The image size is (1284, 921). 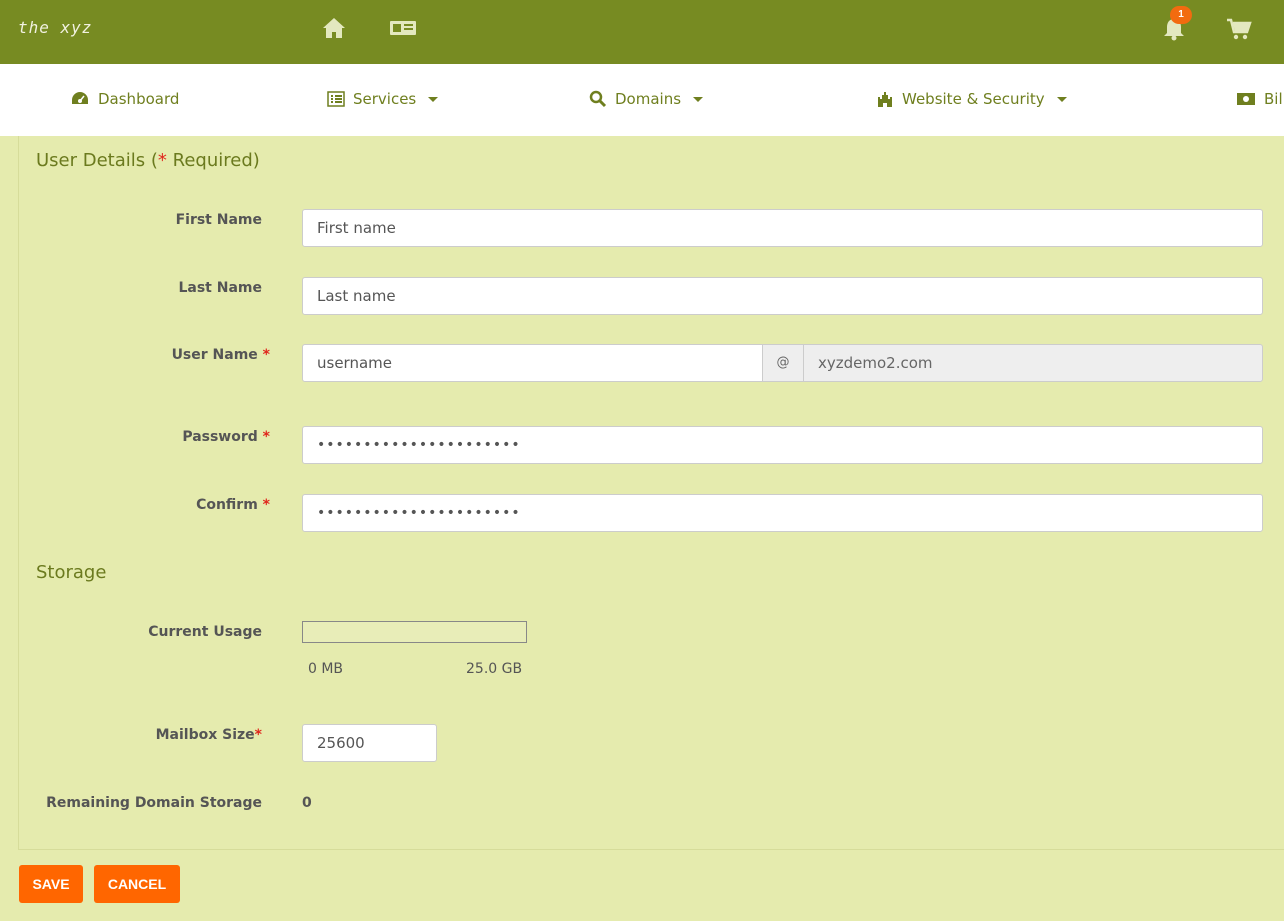 What do you see at coordinates (1239, 29) in the screenshot?
I see `cart-icon` at bounding box center [1239, 29].